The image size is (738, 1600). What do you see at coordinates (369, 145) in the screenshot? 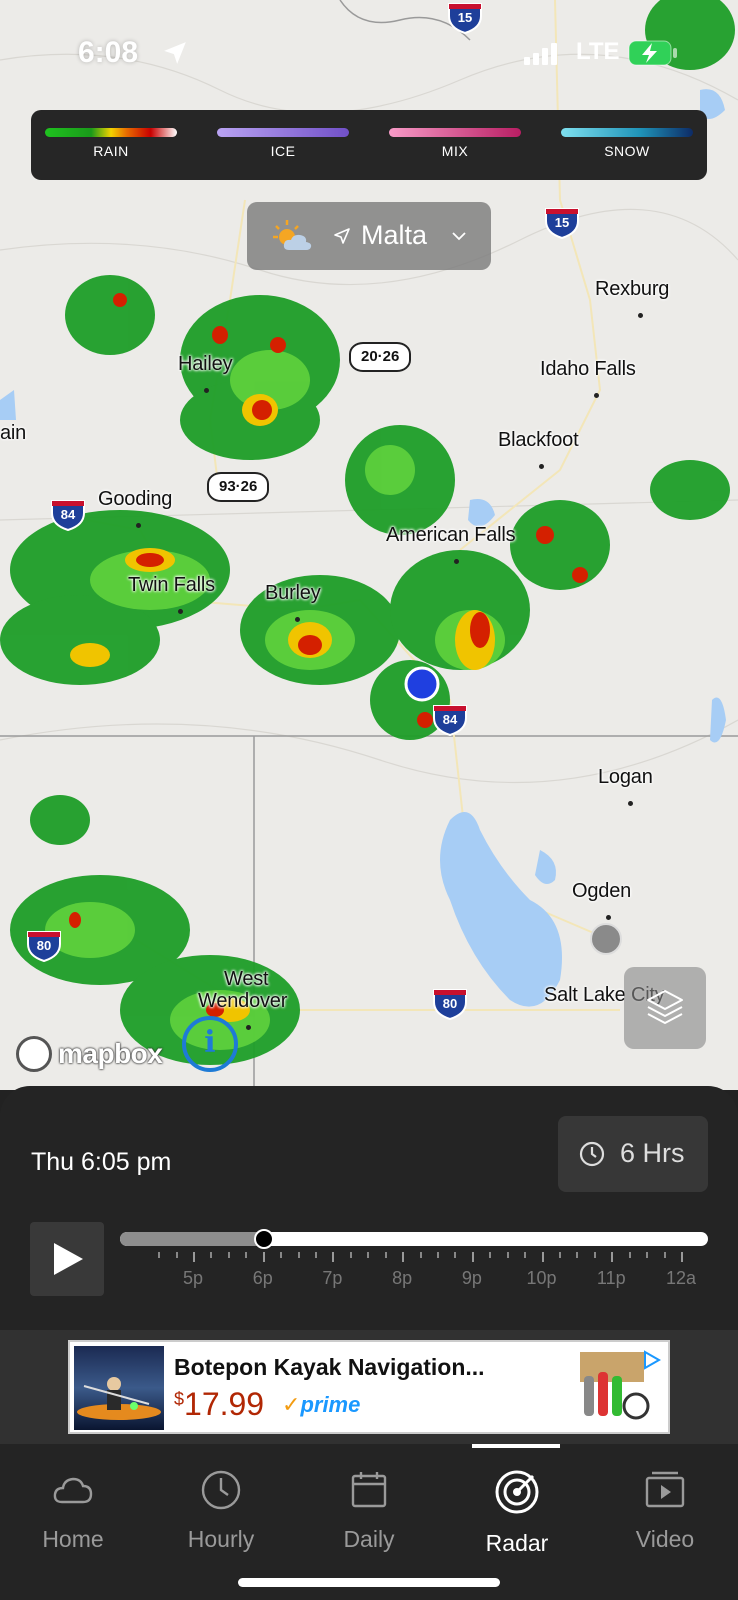
I see `precip-legend: RAIN ICE MIX SNOW` at bounding box center [369, 145].